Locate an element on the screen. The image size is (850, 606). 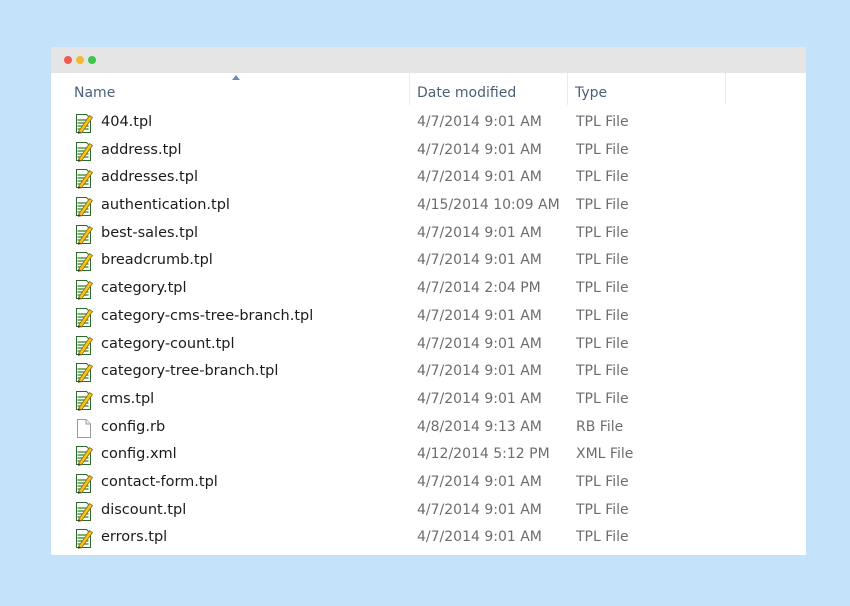
file-name: category-count.tpl is located at coordinates (168, 343).